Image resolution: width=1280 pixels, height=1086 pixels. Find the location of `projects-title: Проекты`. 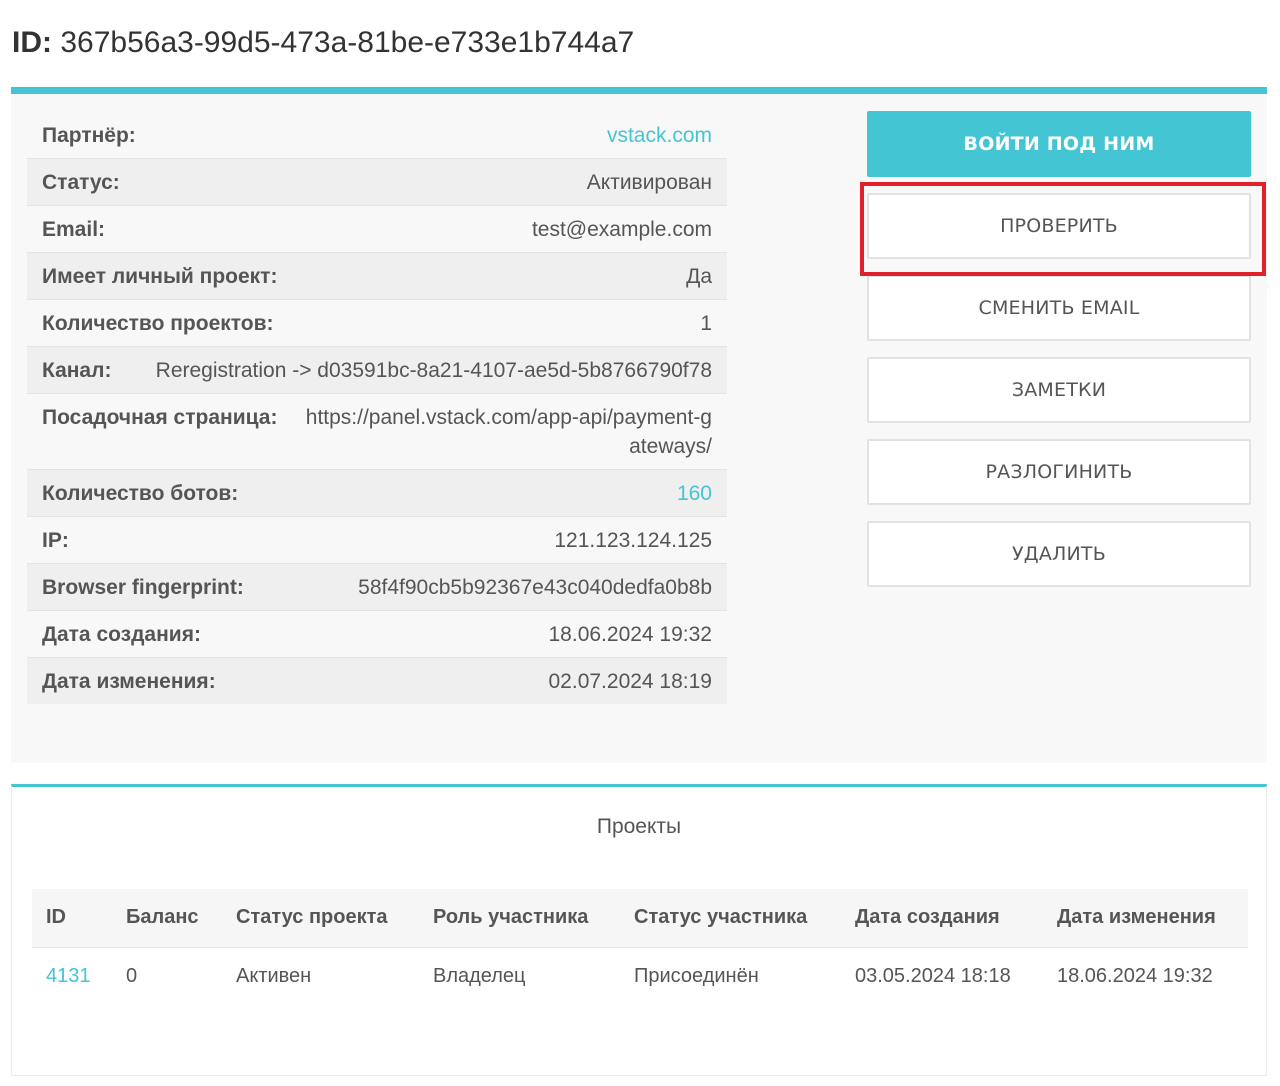

projects-title: Проекты is located at coordinates (639, 826).